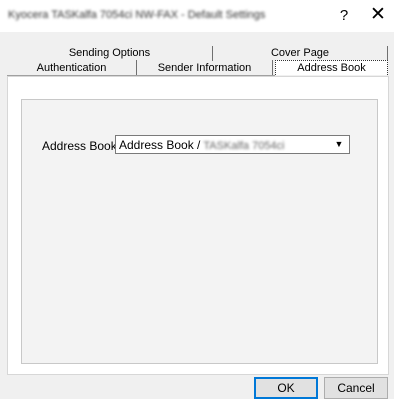  I want to click on tab-sender-information: Sender Information, so click(205, 67).